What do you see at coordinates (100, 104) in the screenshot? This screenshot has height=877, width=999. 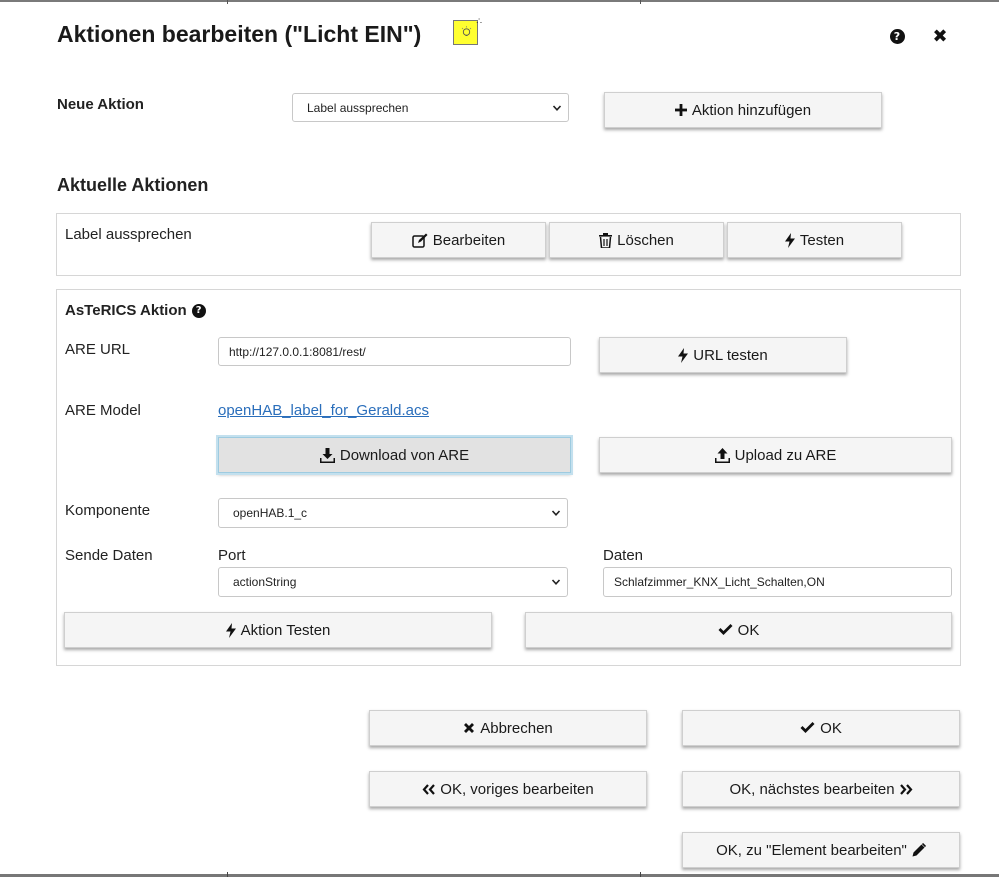 I see `new-action-label: Neue Aktion` at bounding box center [100, 104].